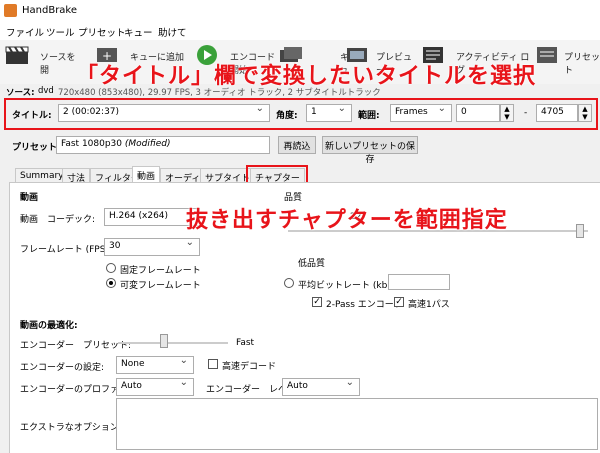  What do you see at coordinates (364, 305) in the screenshot?
I see `two-pass-label: 2-Pass エンコード` at bounding box center [364, 305].